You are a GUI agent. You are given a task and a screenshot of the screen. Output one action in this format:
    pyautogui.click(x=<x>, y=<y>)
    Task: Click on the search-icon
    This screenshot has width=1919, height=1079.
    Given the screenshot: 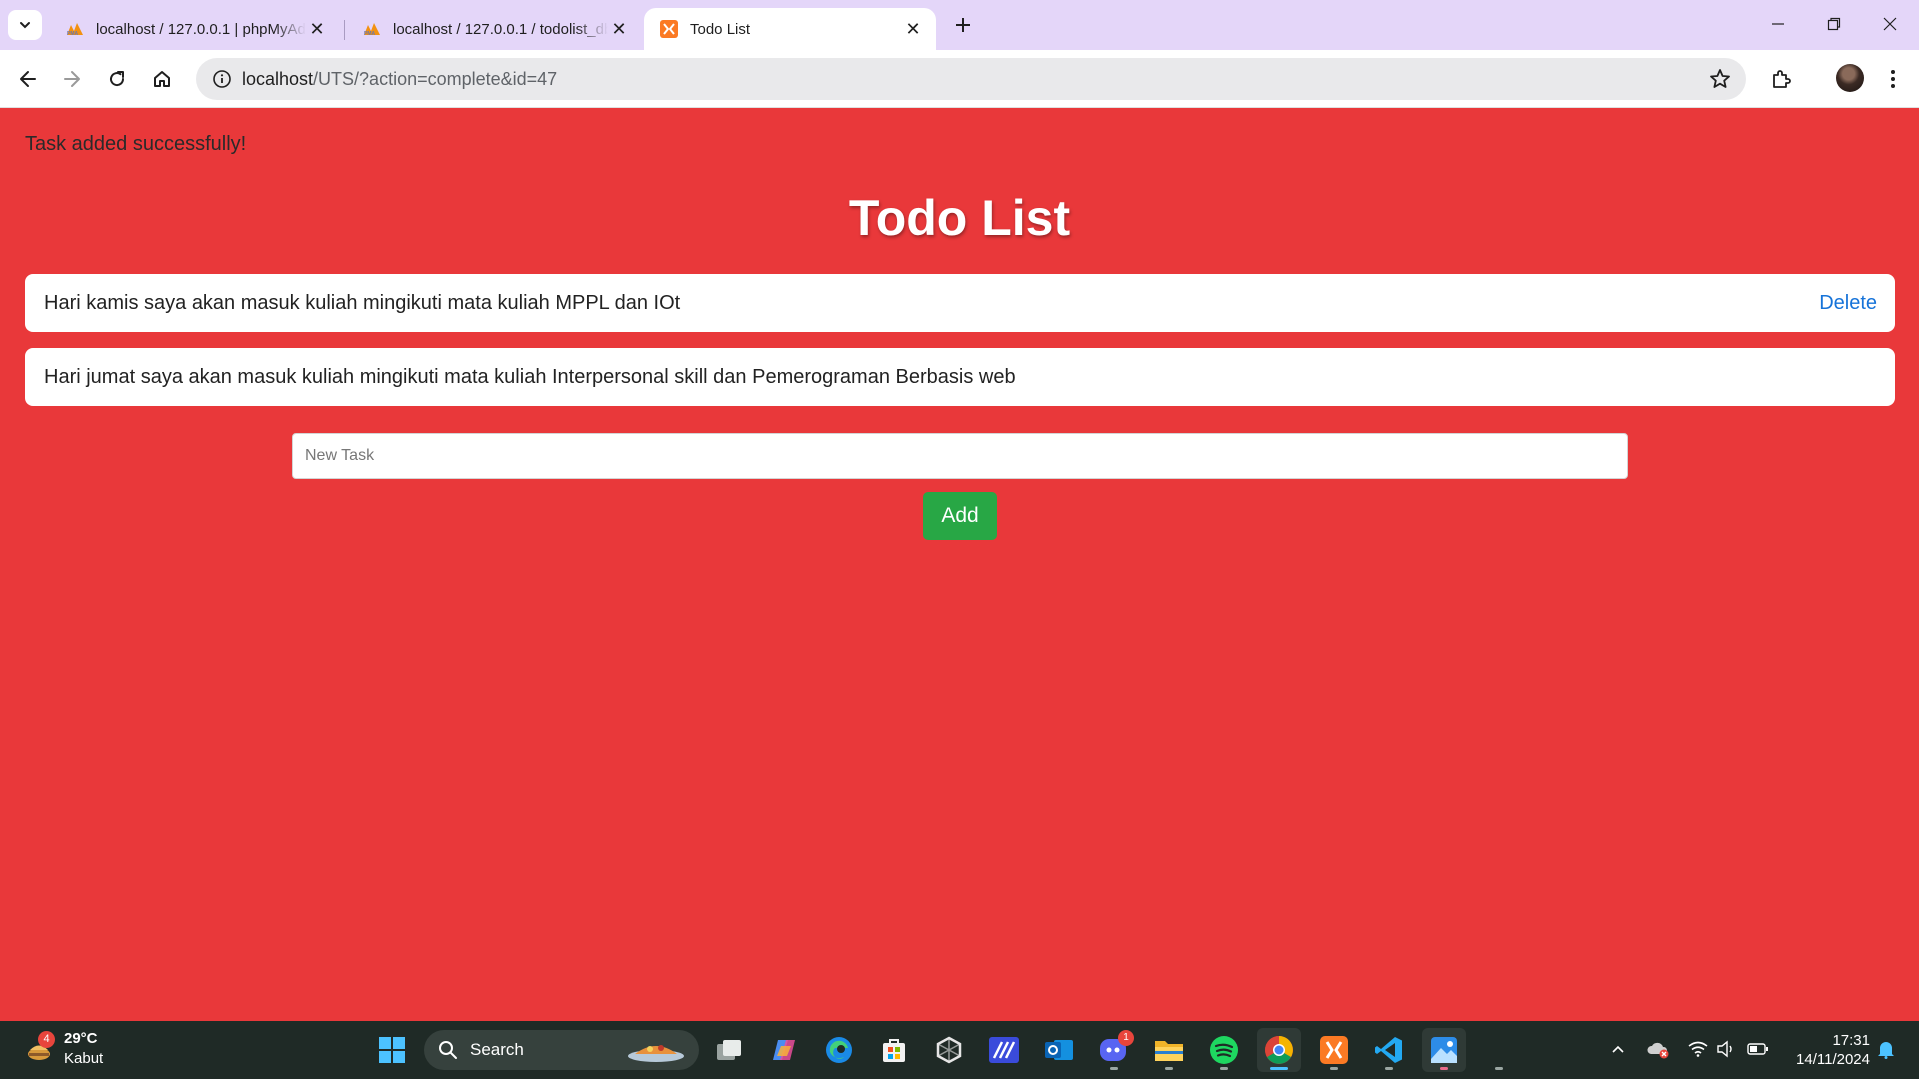 What is the action you would take?
    pyautogui.click(x=448, y=1050)
    